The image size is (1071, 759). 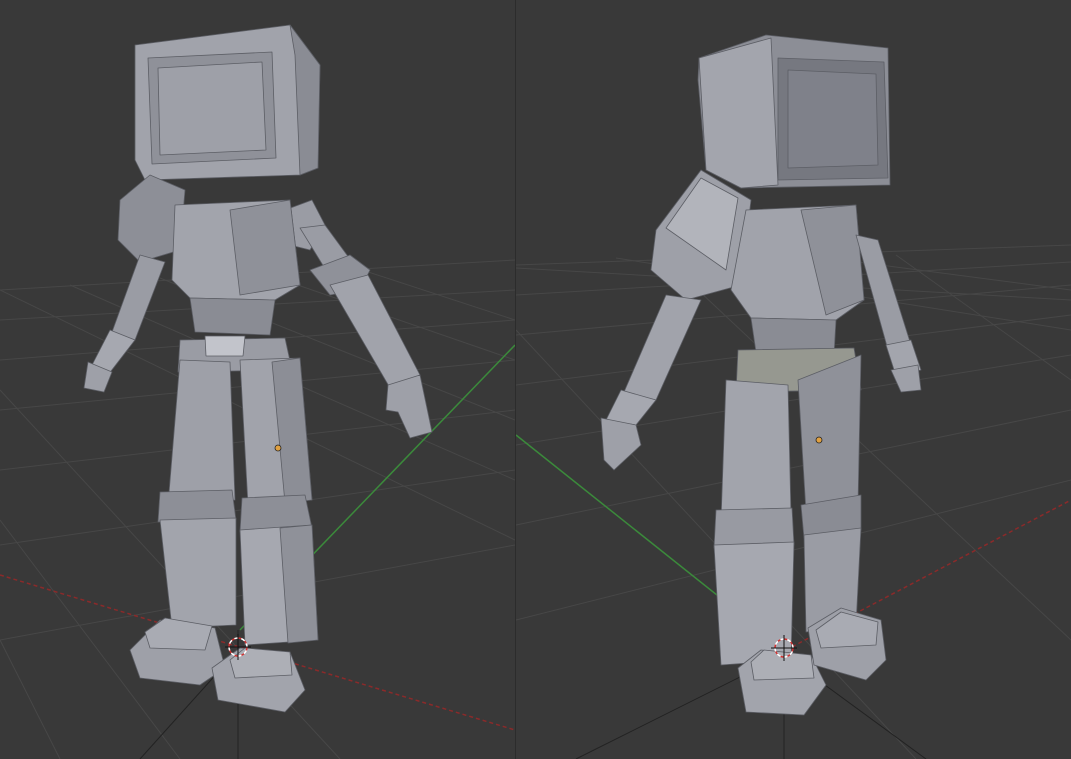 What do you see at coordinates (232, 316) in the screenshot?
I see `waist` at bounding box center [232, 316].